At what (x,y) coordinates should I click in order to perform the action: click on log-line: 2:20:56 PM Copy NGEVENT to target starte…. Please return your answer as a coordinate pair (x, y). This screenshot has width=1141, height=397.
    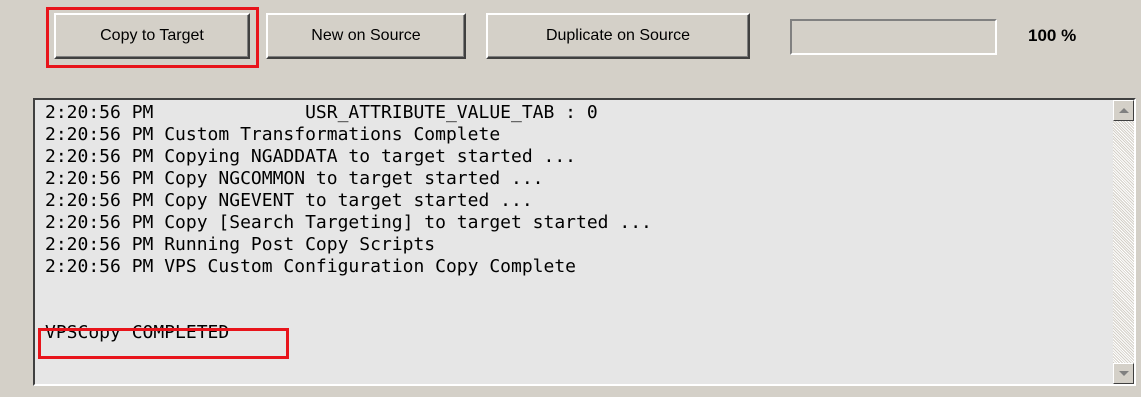
    Looking at the image, I should click on (289, 200).